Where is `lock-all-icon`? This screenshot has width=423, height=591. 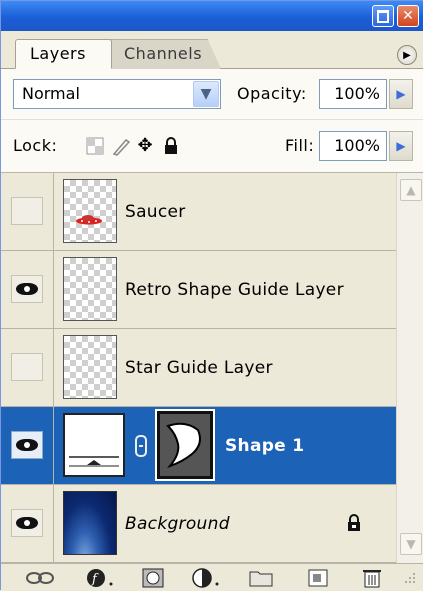 lock-all-icon is located at coordinates (171, 146).